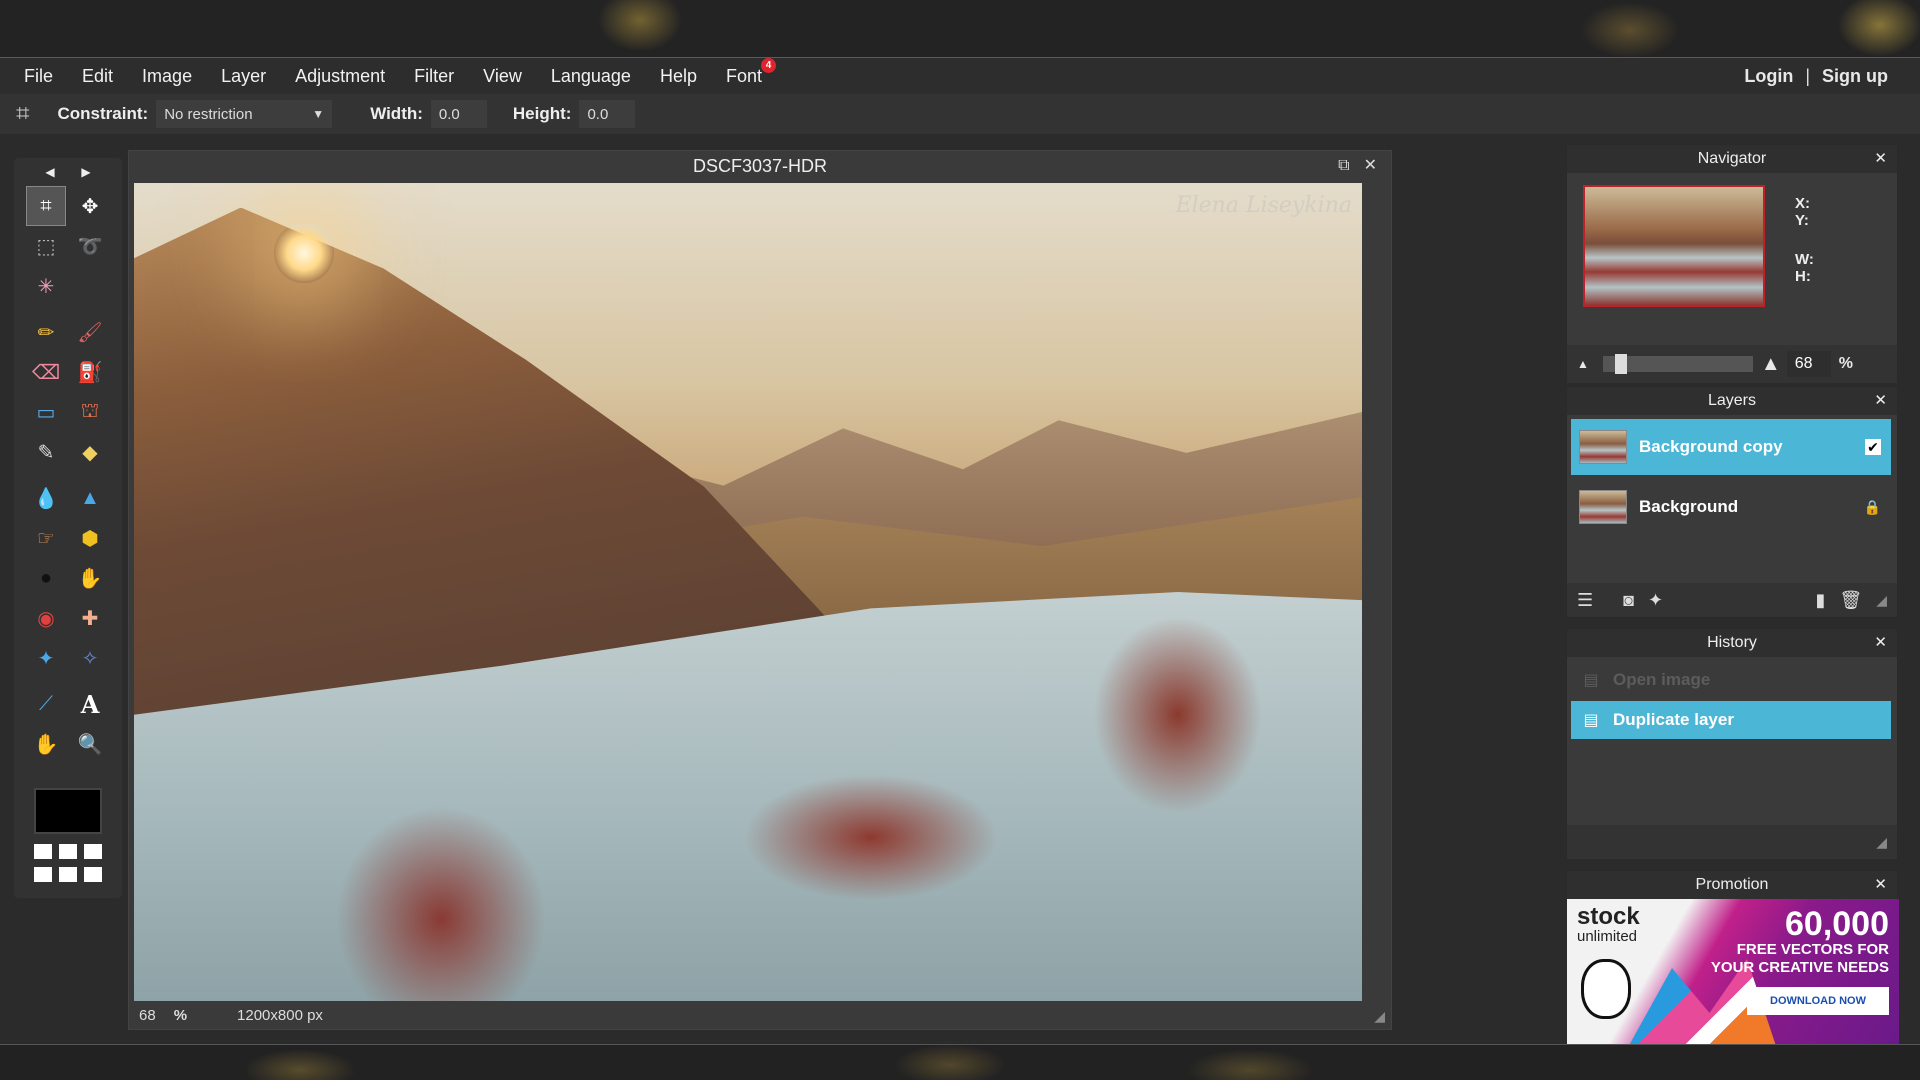 This screenshot has width=1920, height=1080. Describe the element at coordinates (1808, 364) in the screenshot. I see `zoom-input: 68` at that location.